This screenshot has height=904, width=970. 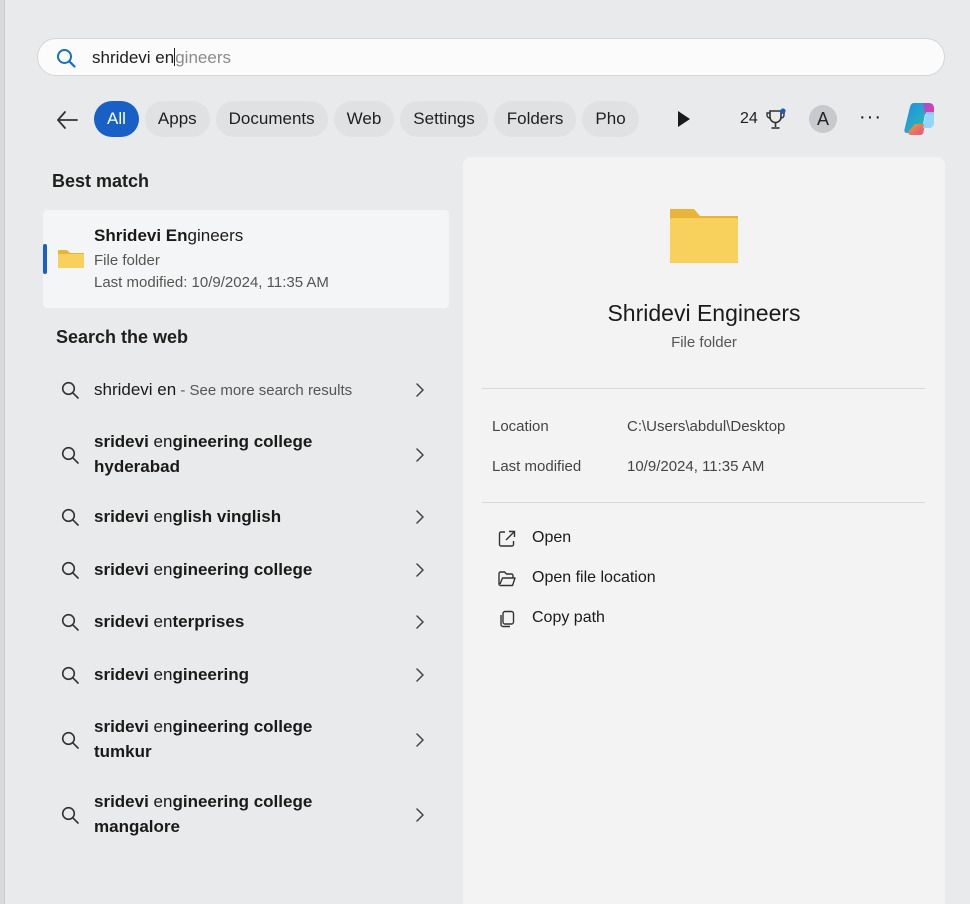 I want to click on copy-icon, so click(x=507, y=619).